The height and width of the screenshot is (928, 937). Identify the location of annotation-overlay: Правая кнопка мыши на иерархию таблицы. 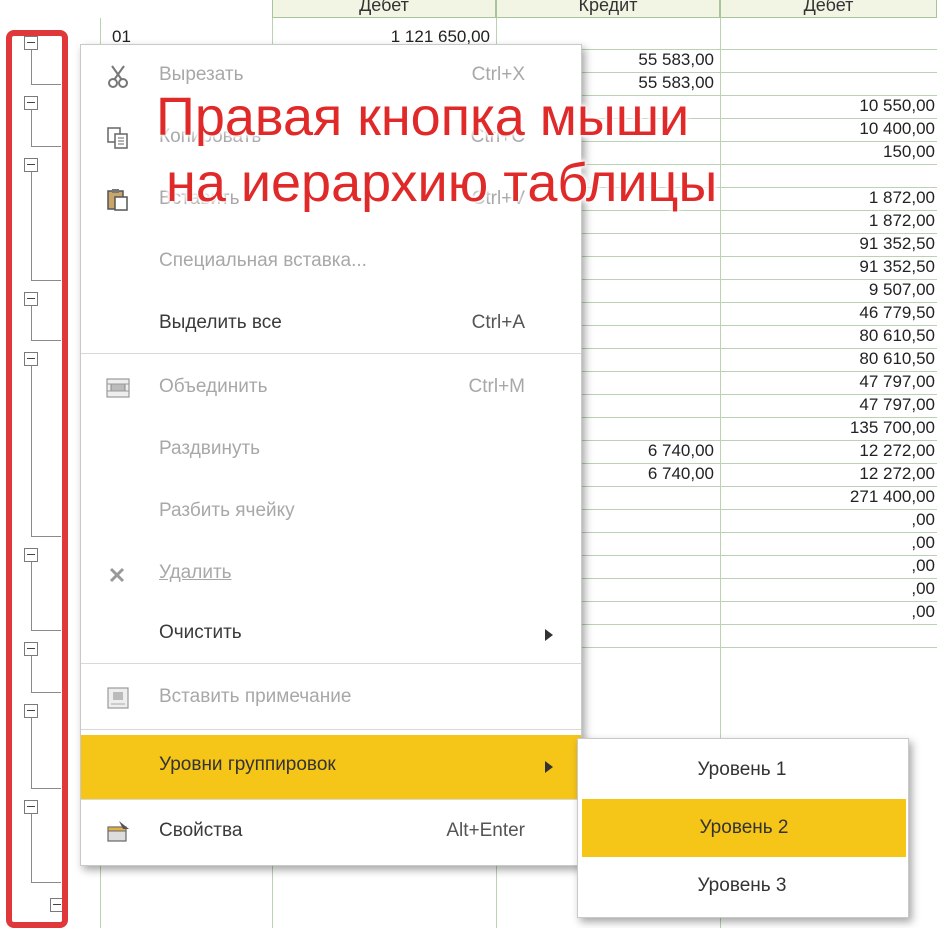
(516, 159).